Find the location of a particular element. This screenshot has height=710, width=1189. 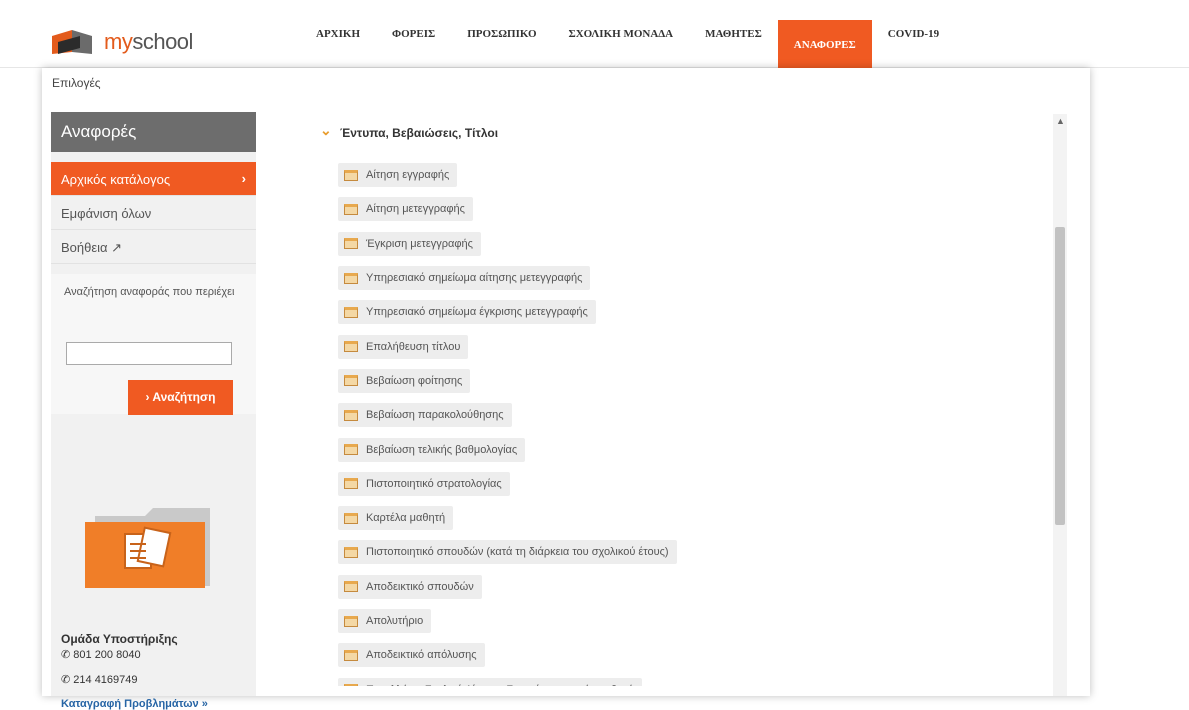

report-label: Βεβαίωση τελικής βαθμολογίας is located at coordinates (442, 449).